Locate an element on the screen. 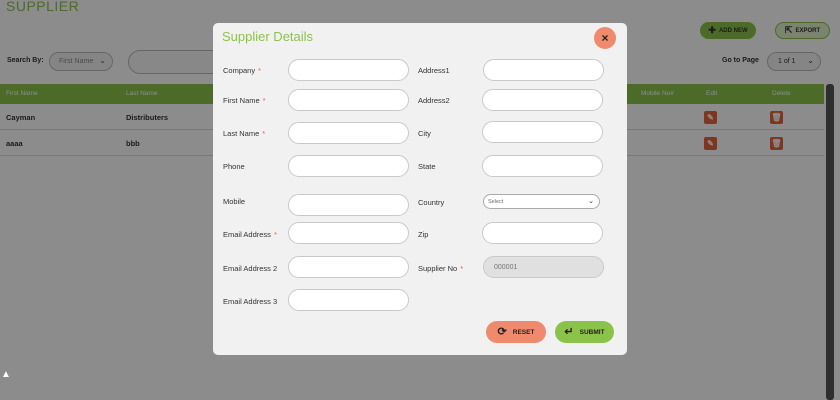 The height and width of the screenshot is (400, 840). zip-field is located at coordinates (542, 233).